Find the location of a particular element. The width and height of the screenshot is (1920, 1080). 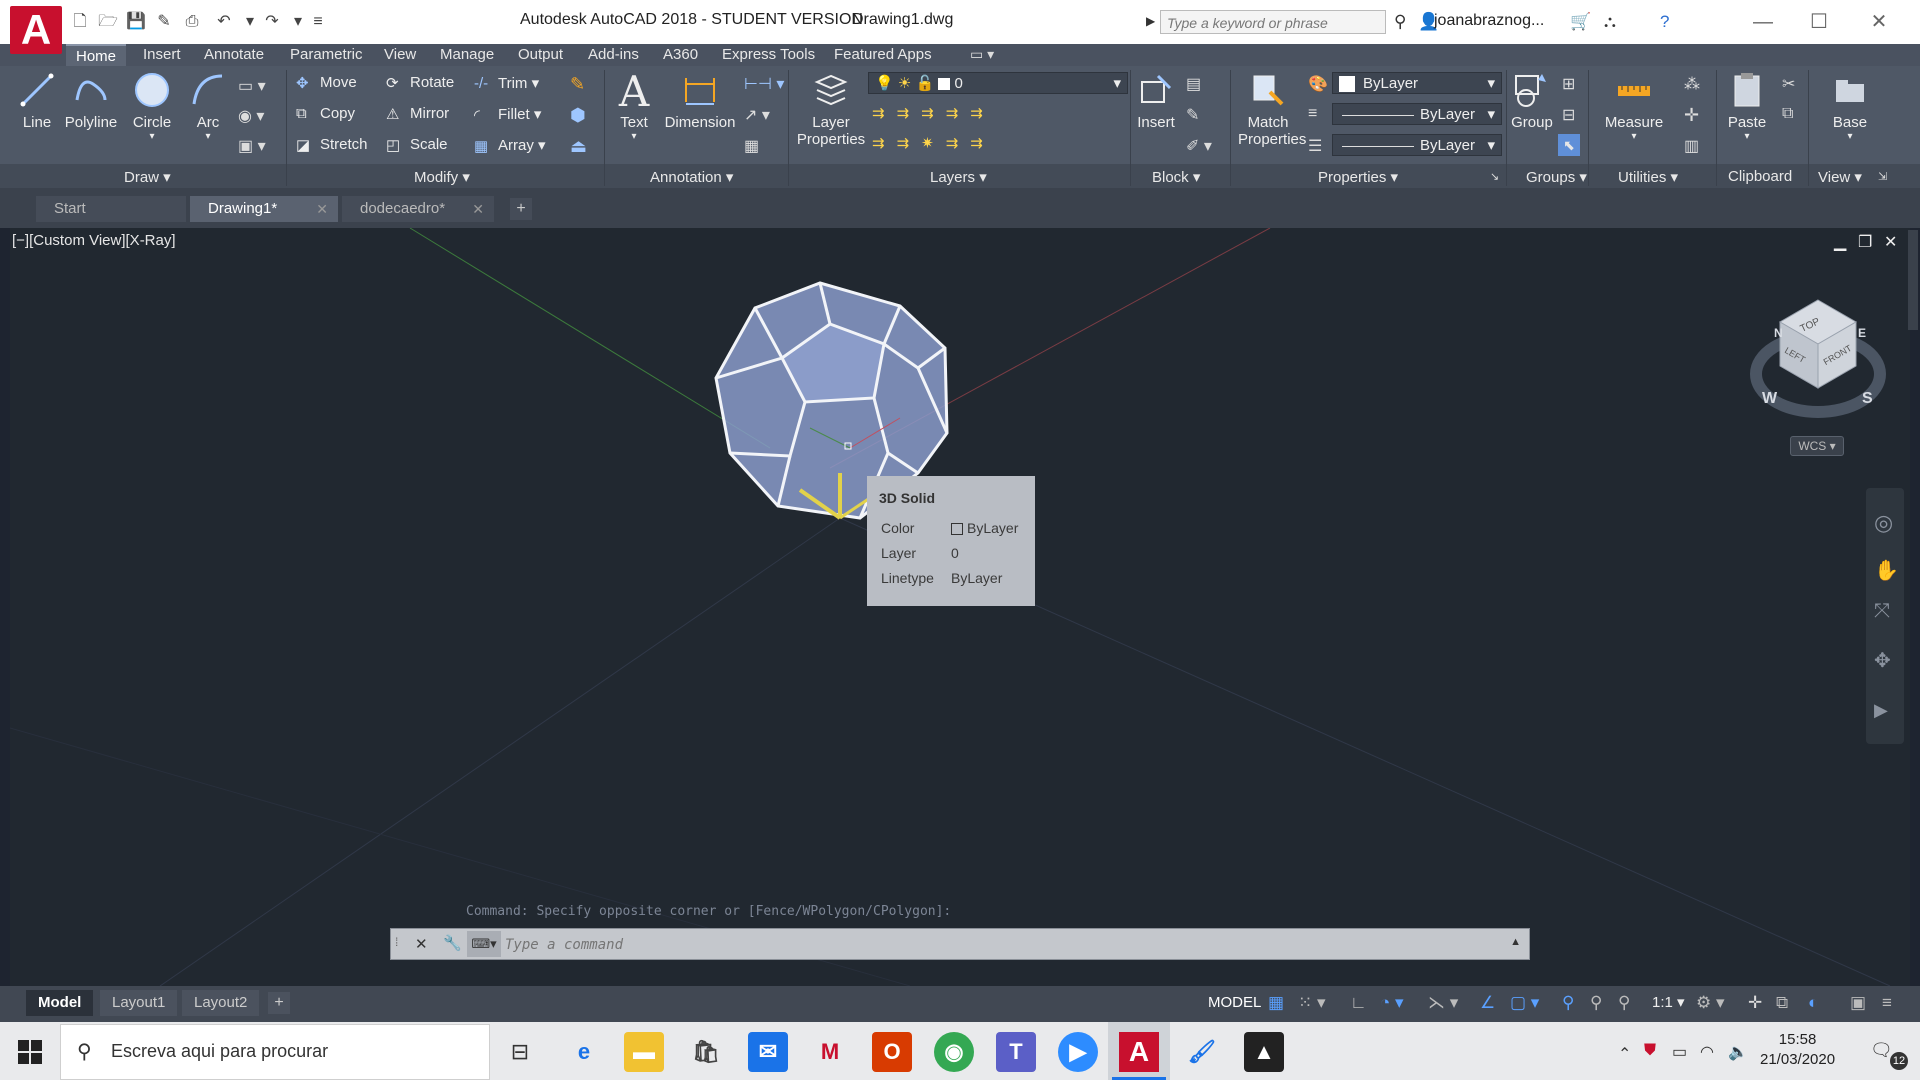

viewport-minimize-icon: ▁ is located at coordinates (1840, 242).